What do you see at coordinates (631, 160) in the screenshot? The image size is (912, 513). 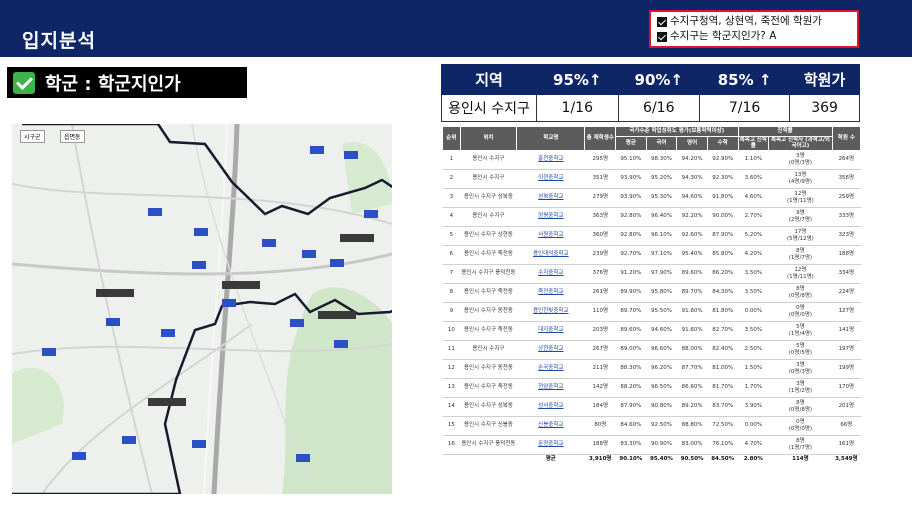 I see `avg-cell: 95.10%` at bounding box center [631, 160].